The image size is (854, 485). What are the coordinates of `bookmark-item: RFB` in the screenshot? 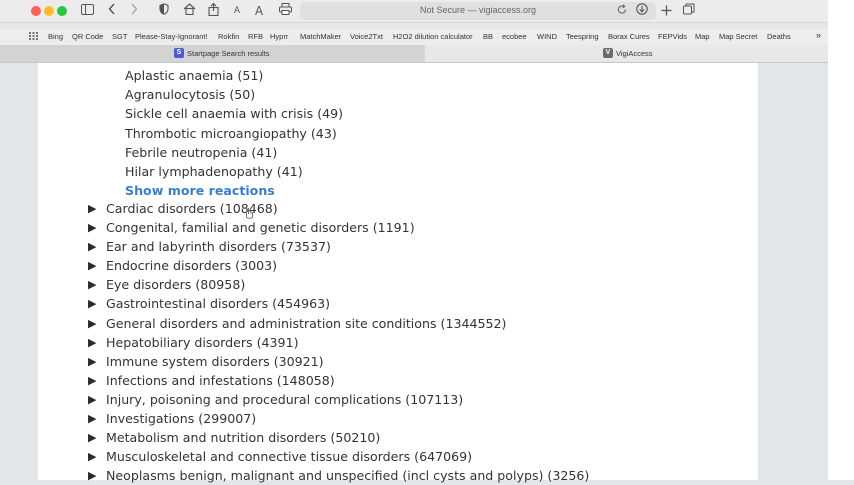 It's located at (255, 36).